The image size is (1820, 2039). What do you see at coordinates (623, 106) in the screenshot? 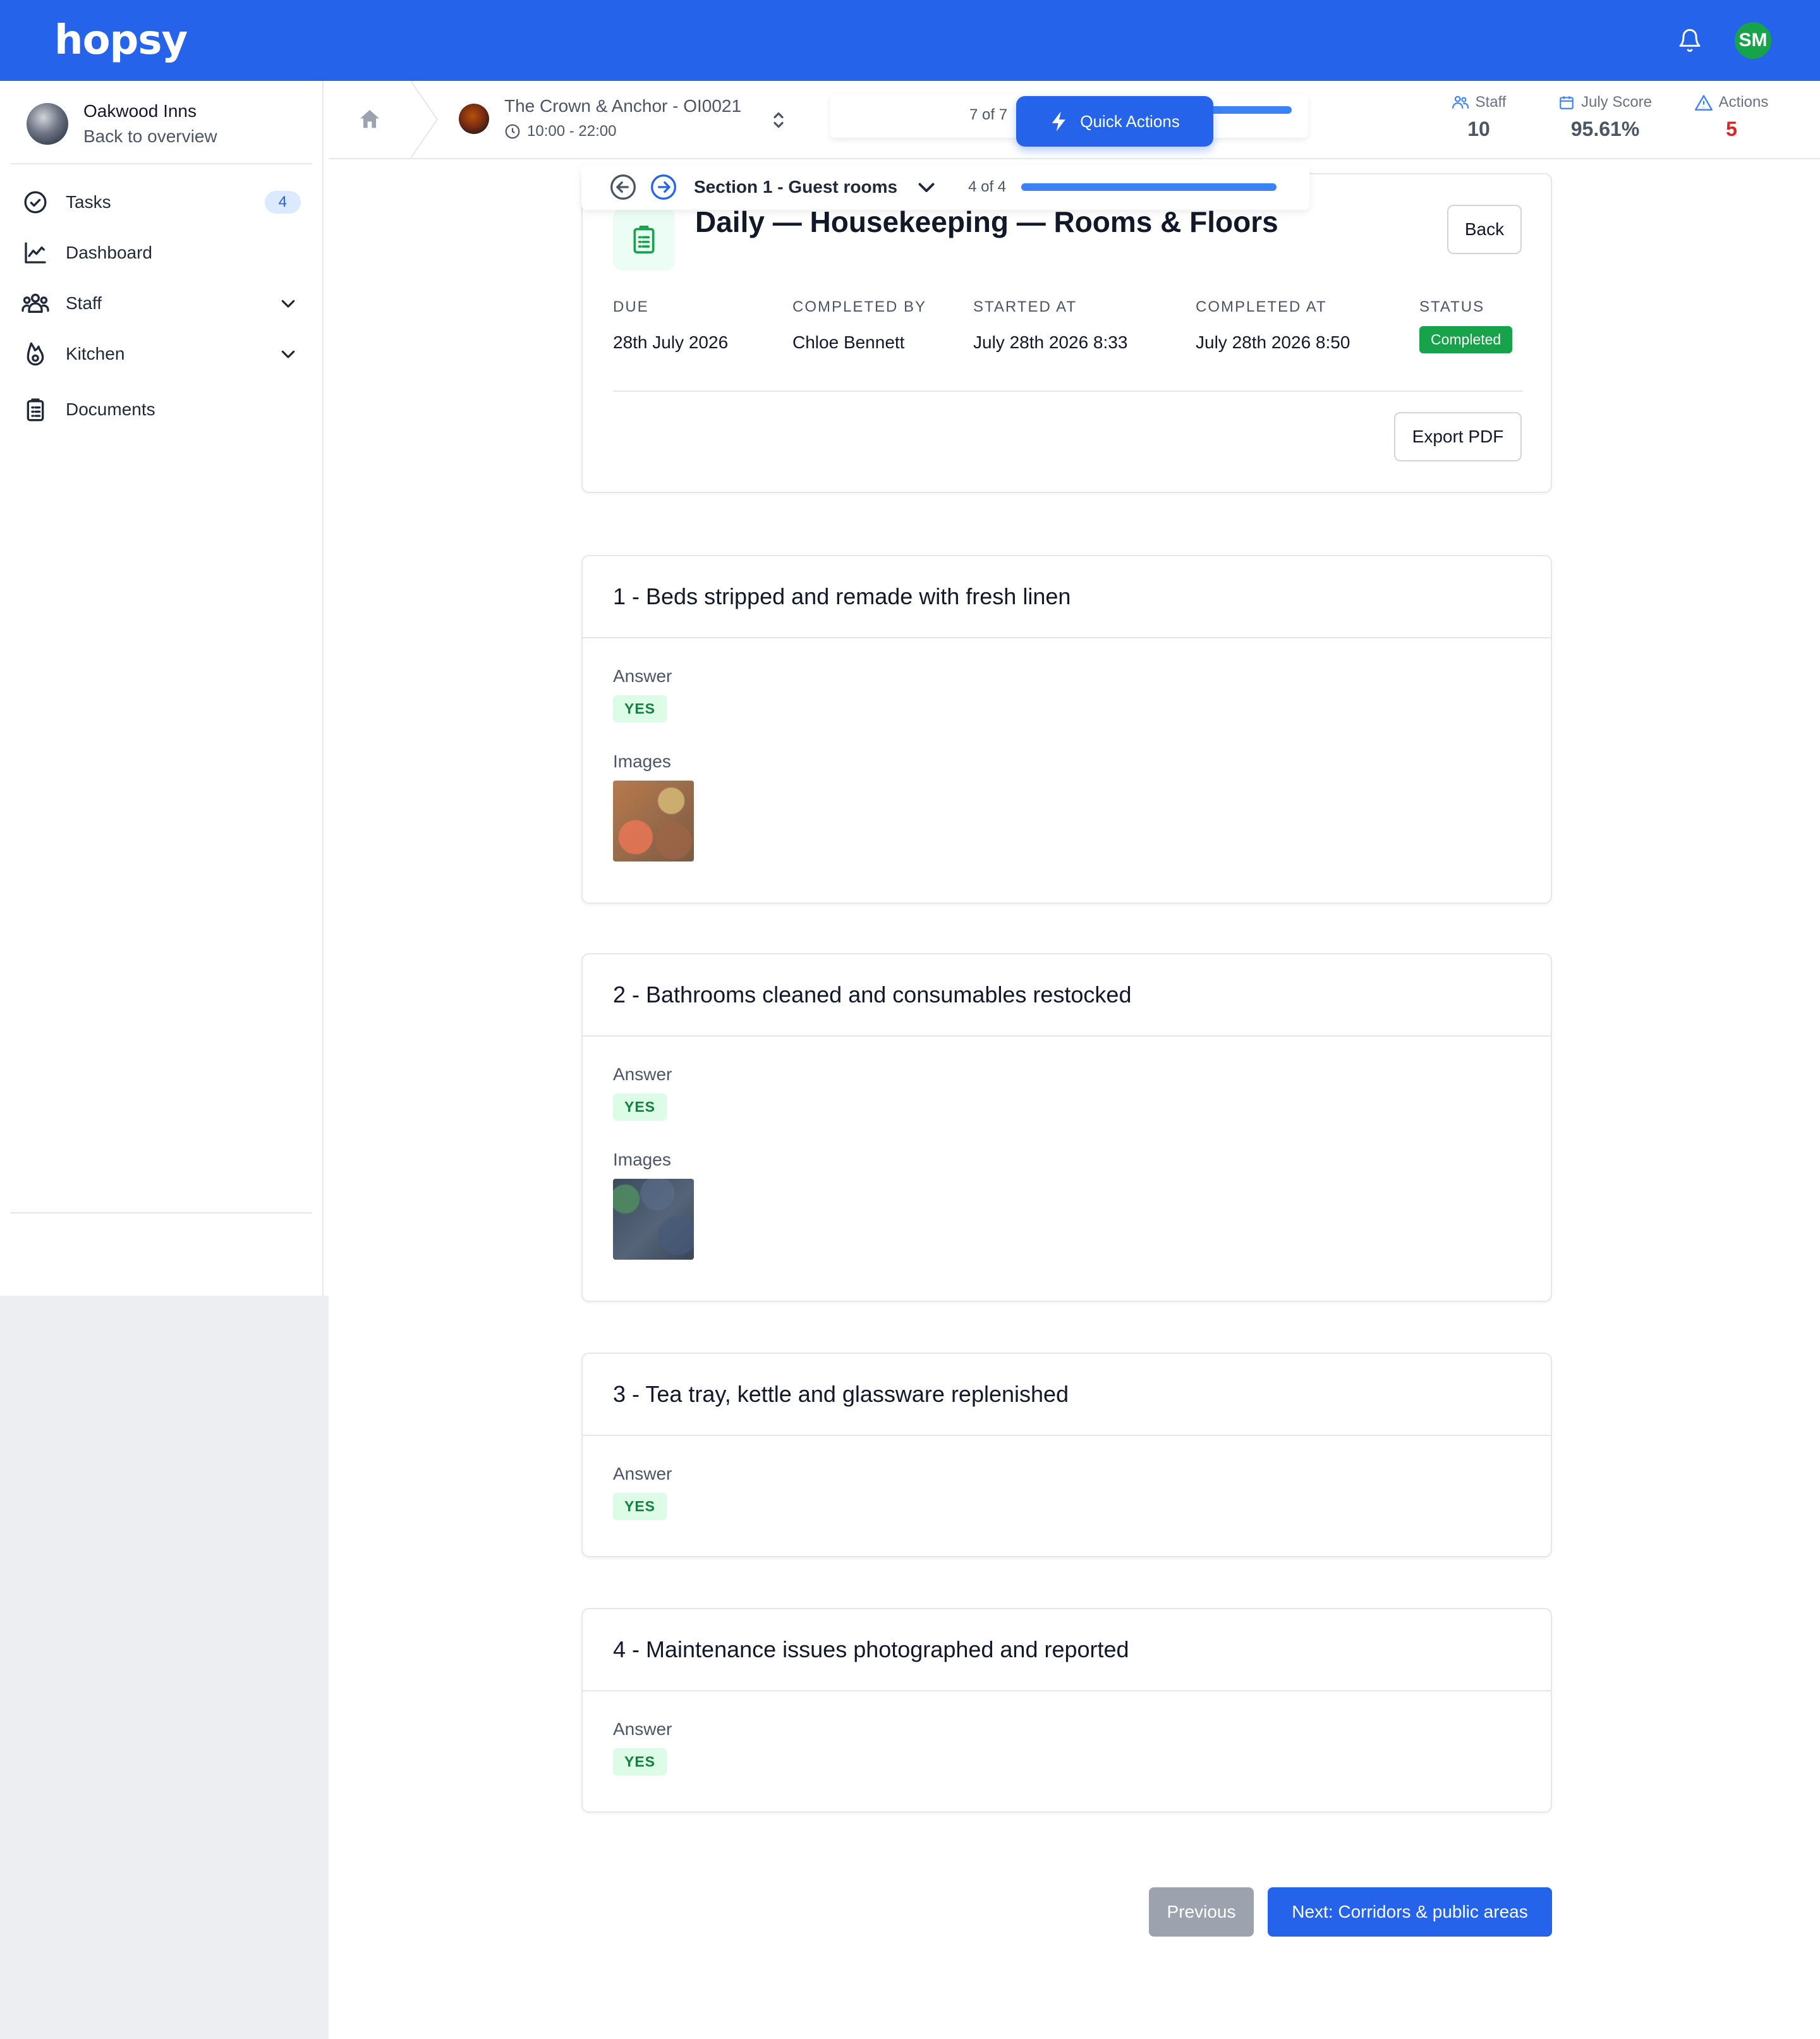
I see `location-title: The Crown & Anchor - OI0021` at bounding box center [623, 106].